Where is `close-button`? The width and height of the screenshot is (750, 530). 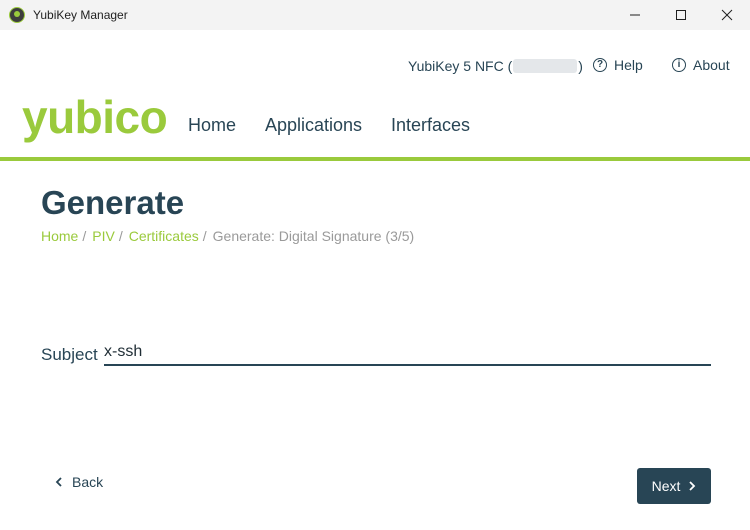 close-button is located at coordinates (727, 15).